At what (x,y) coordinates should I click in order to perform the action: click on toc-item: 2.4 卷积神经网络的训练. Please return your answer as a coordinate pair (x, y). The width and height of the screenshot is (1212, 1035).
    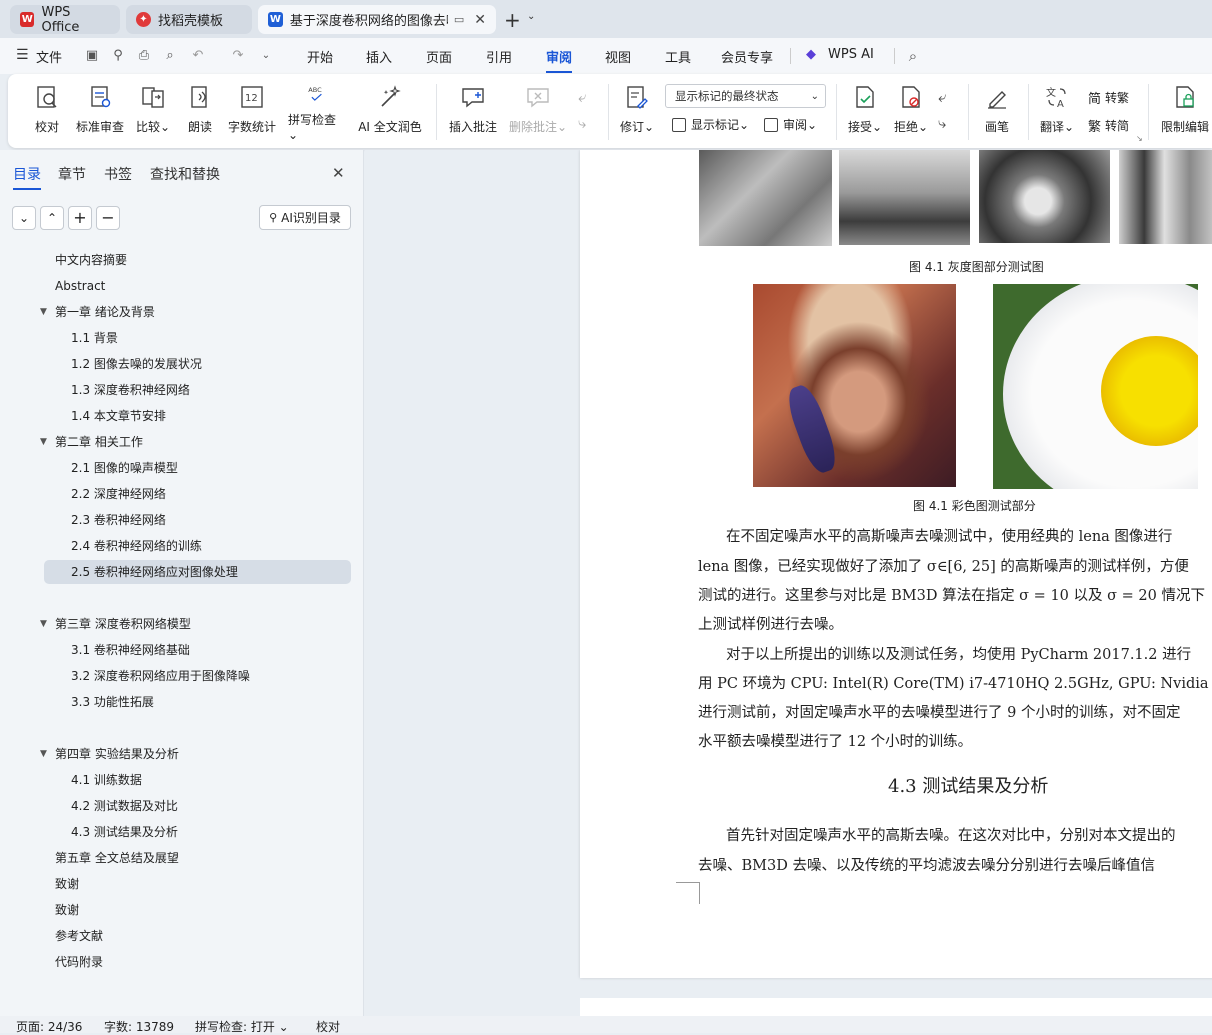
    Looking at the image, I should click on (182, 546).